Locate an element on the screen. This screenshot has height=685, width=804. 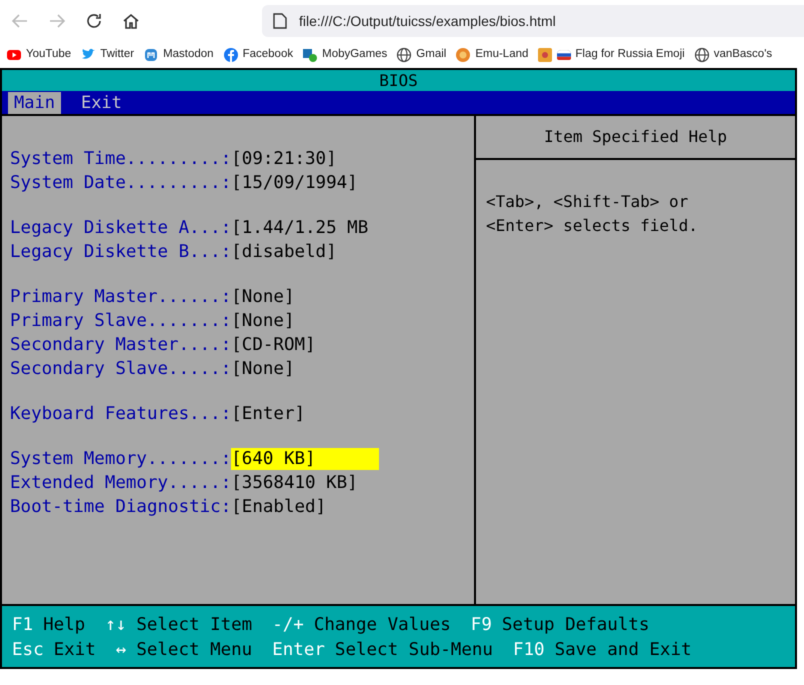
shortcut-label: Select Sub-Menu is located at coordinates (413, 650).